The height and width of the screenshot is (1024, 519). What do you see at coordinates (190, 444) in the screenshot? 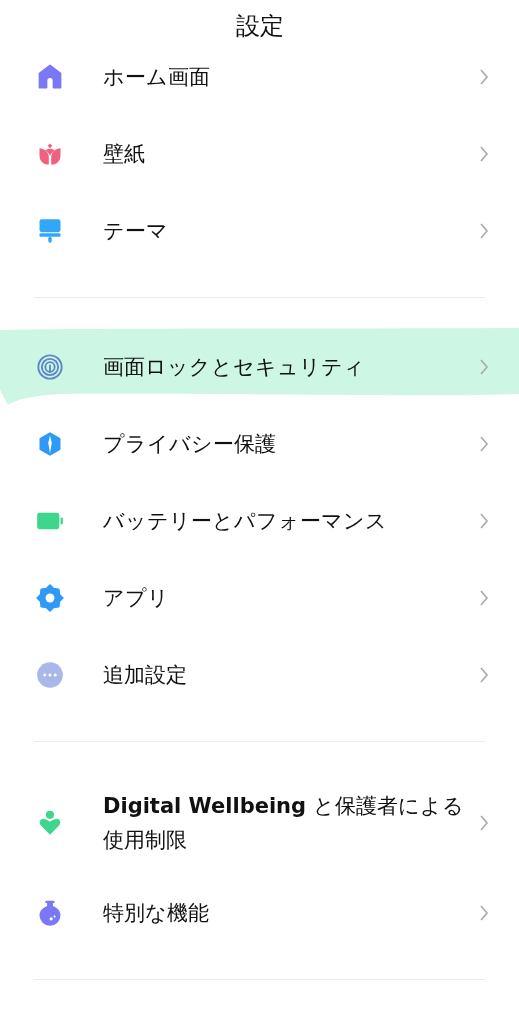
I see `item-label: プライバシー保護` at bounding box center [190, 444].